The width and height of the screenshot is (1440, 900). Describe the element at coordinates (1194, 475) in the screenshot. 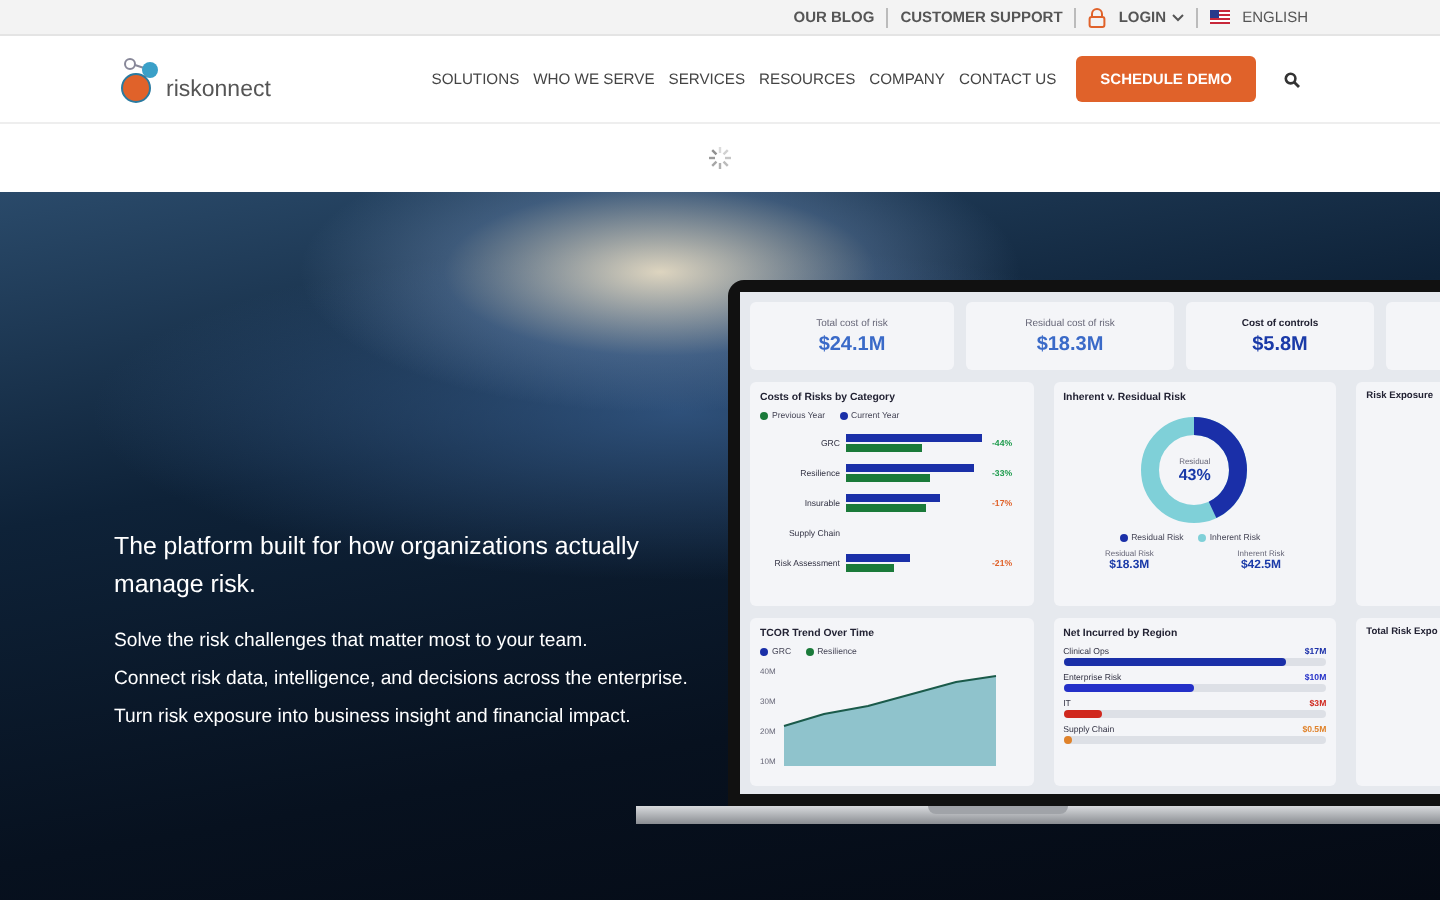

I see `donut-value: 43%` at that location.